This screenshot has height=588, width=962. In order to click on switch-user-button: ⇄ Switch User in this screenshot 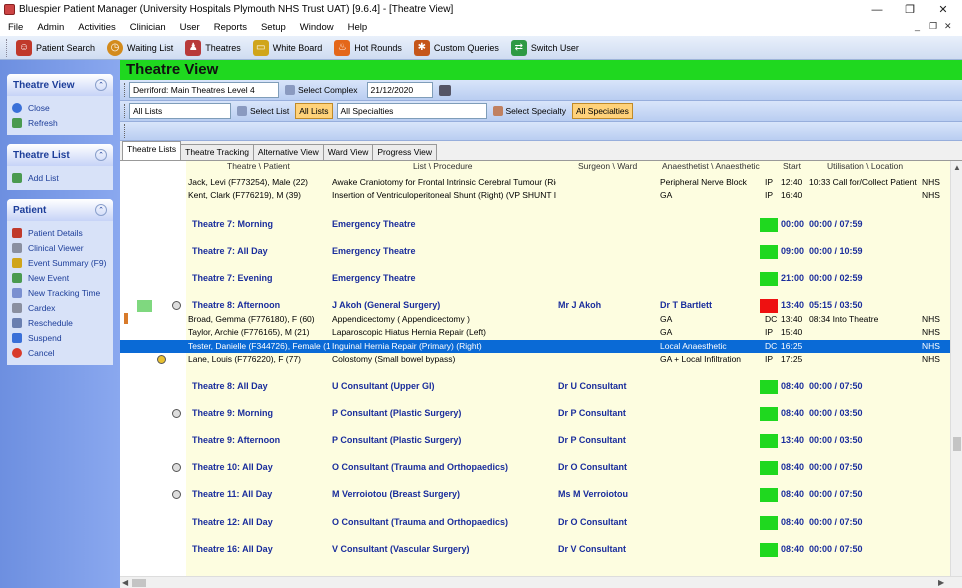, I will do `click(545, 48)`.